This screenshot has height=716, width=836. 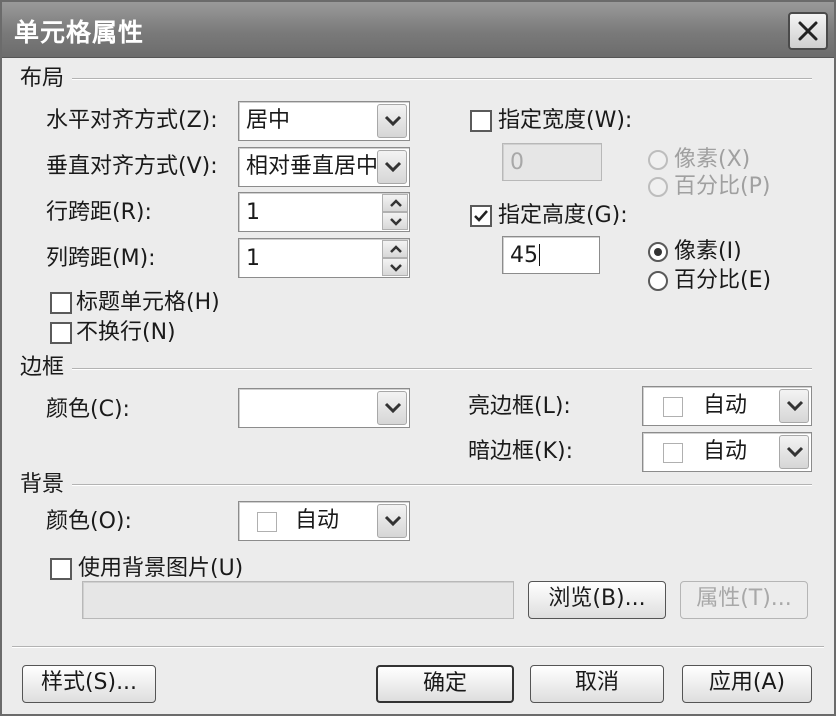 What do you see at coordinates (101, 258) in the screenshot?
I see `col-span-label: 列跨距(M):` at bounding box center [101, 258].